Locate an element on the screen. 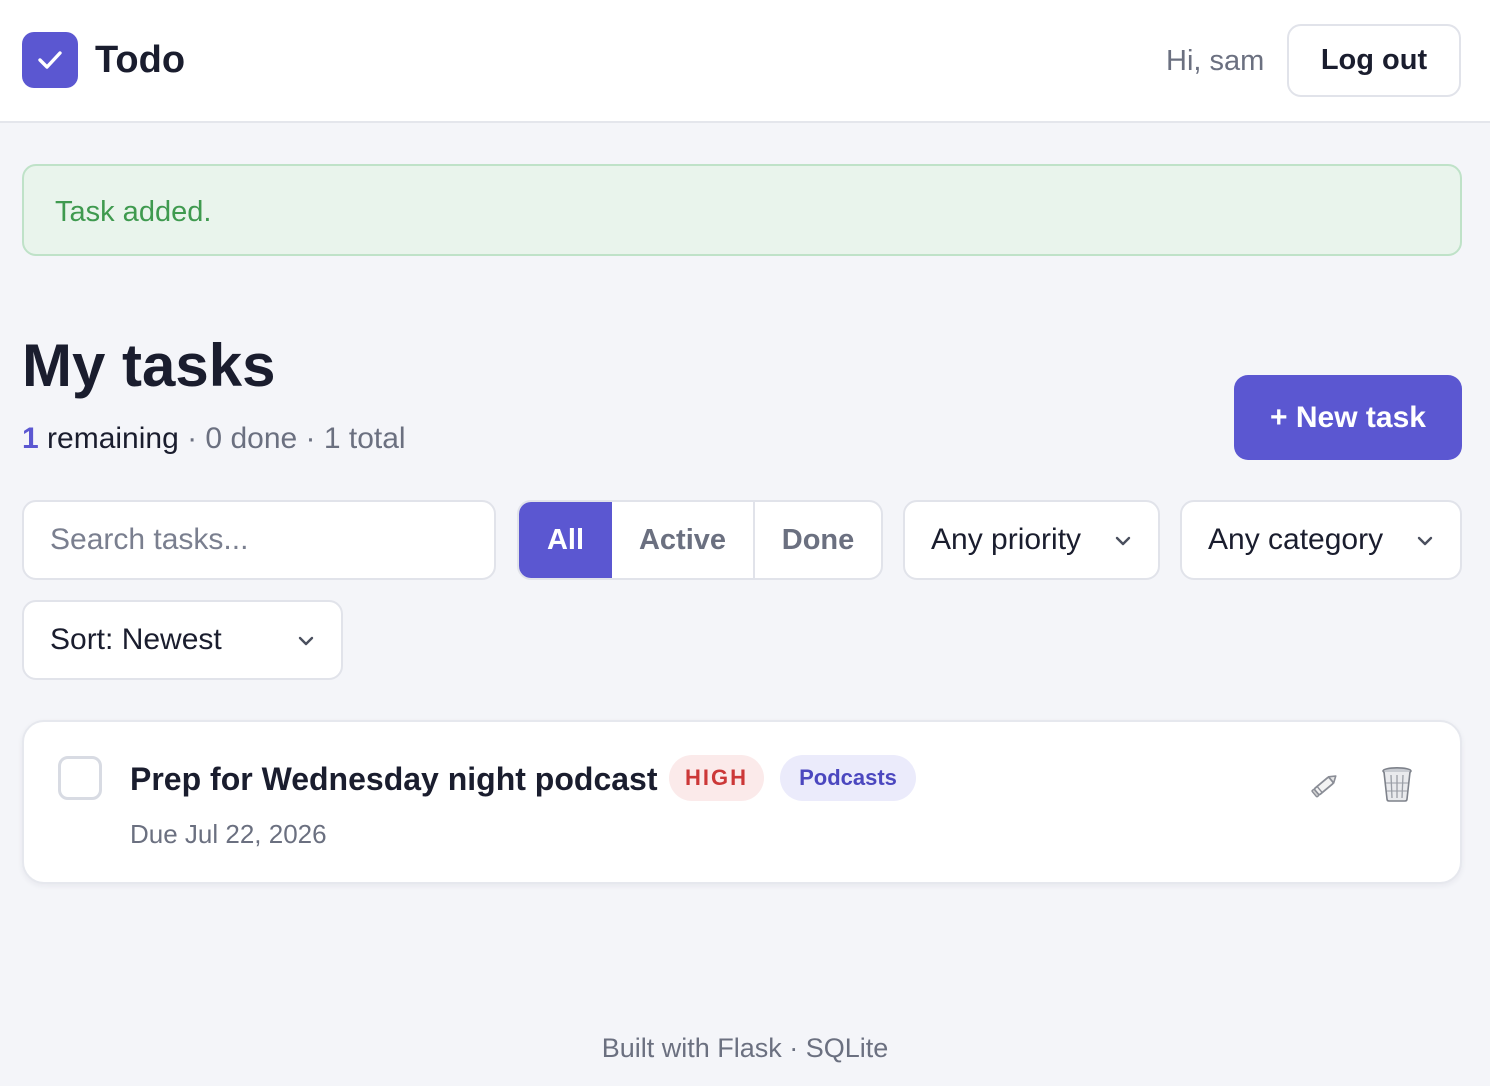  check-icon is located at coordinates (50, 60).